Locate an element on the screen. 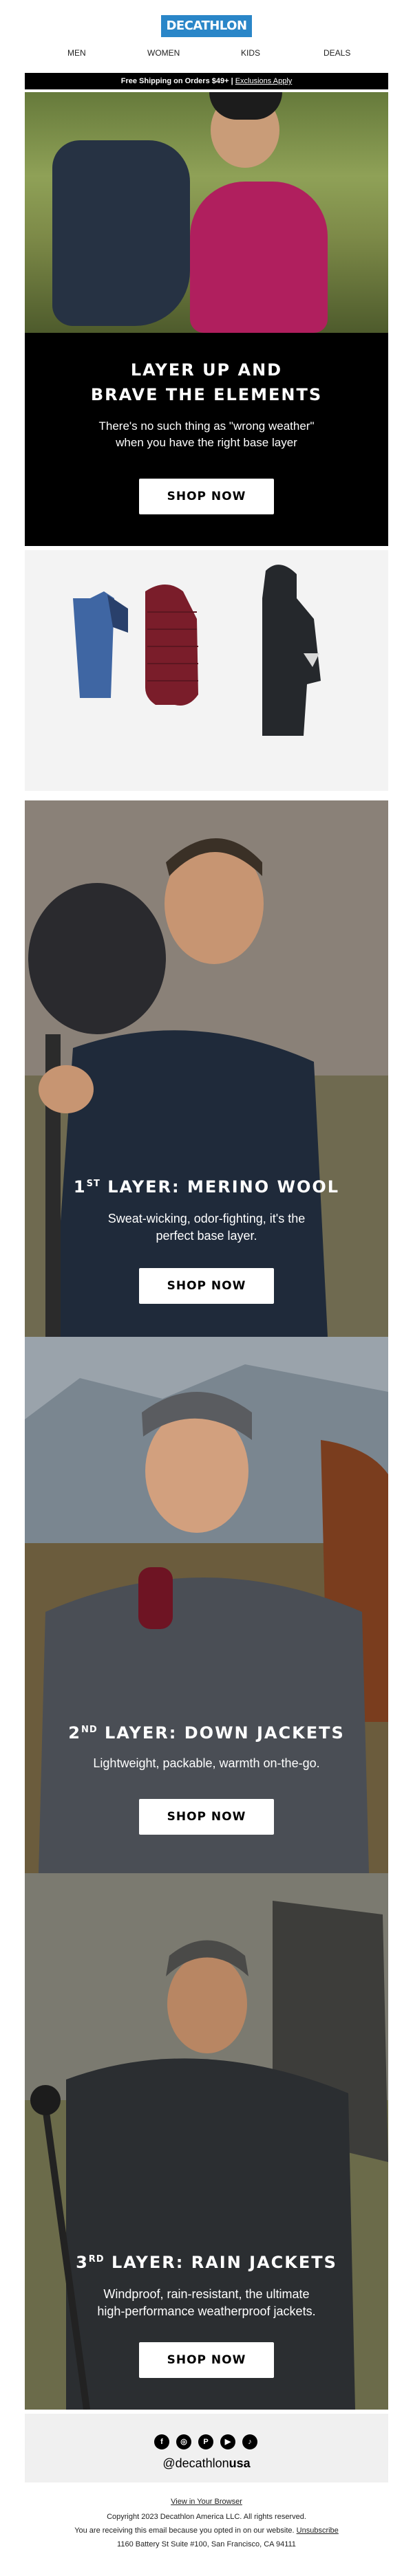  pinterest-icon: P is located at coordinates (205, 2441).